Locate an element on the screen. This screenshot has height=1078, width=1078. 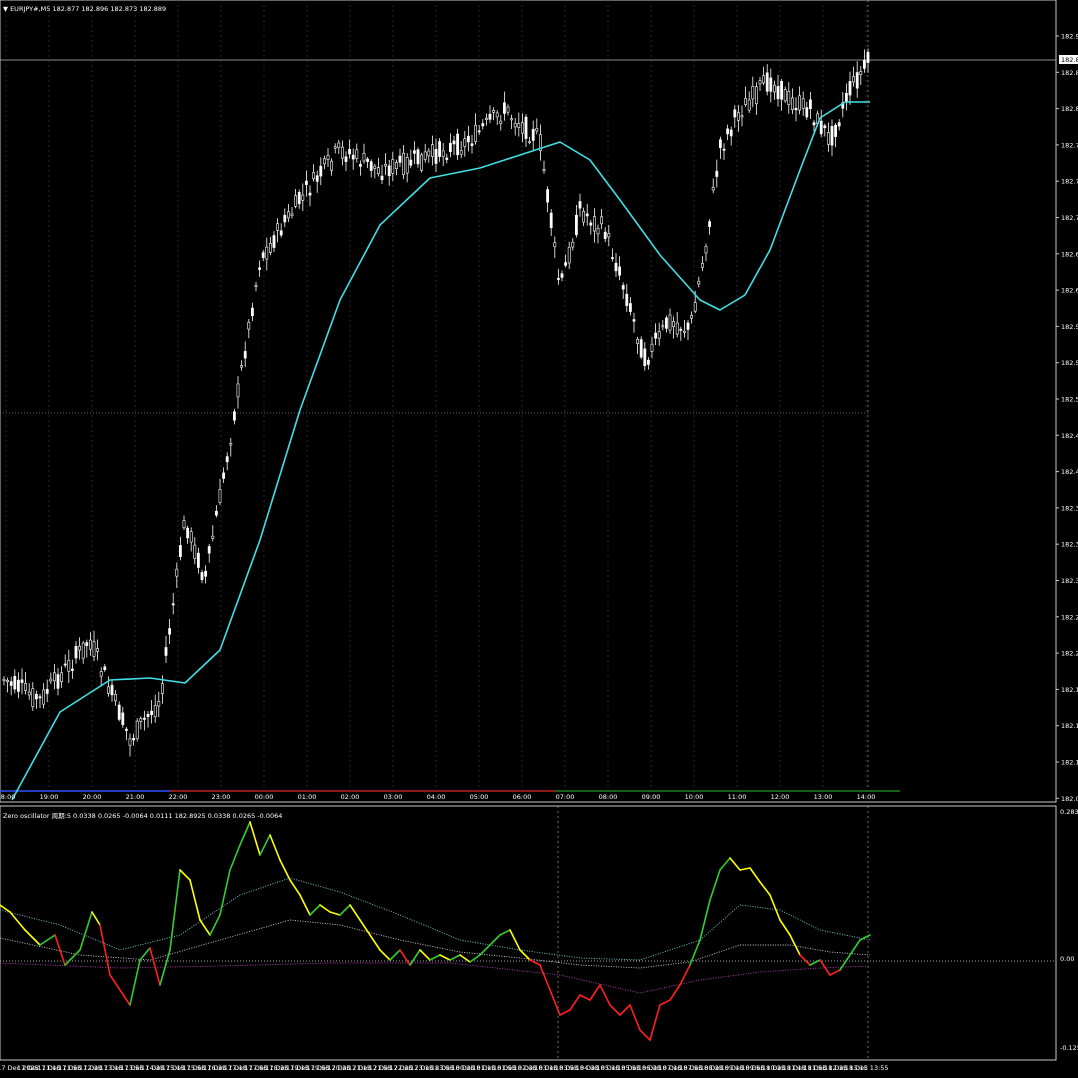
hour-label: 05:00 is located at coordinates (479, 797).